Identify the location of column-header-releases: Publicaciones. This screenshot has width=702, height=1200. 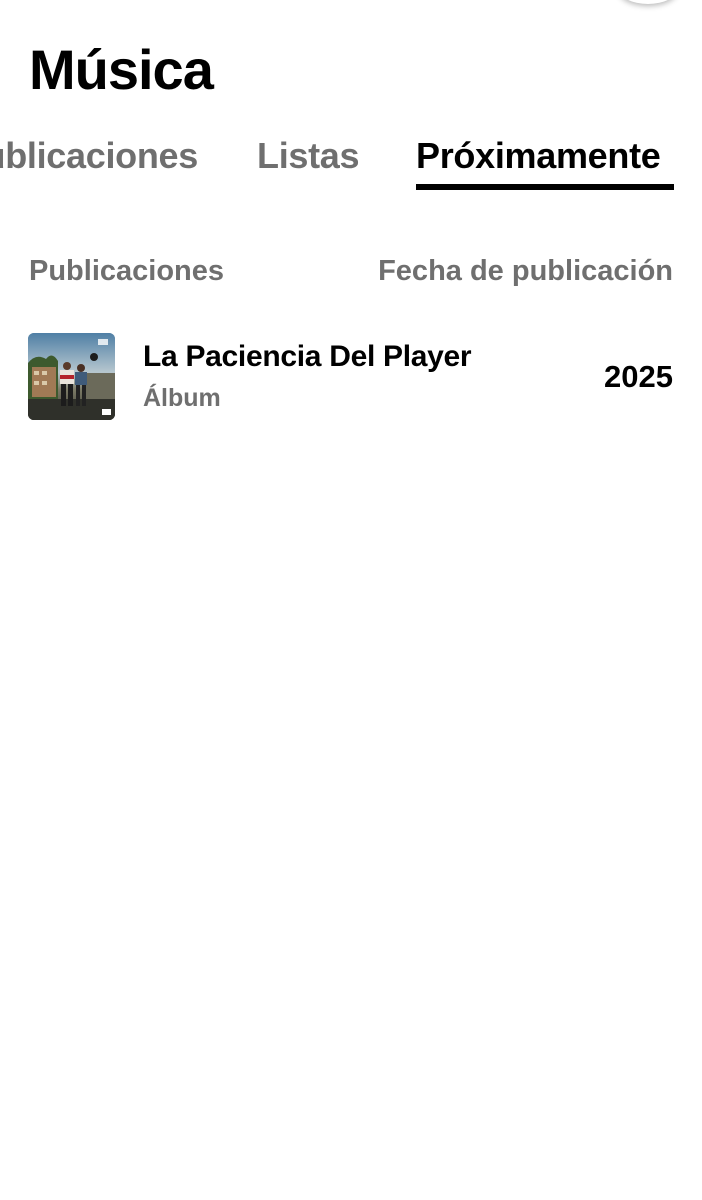
(127, 271).